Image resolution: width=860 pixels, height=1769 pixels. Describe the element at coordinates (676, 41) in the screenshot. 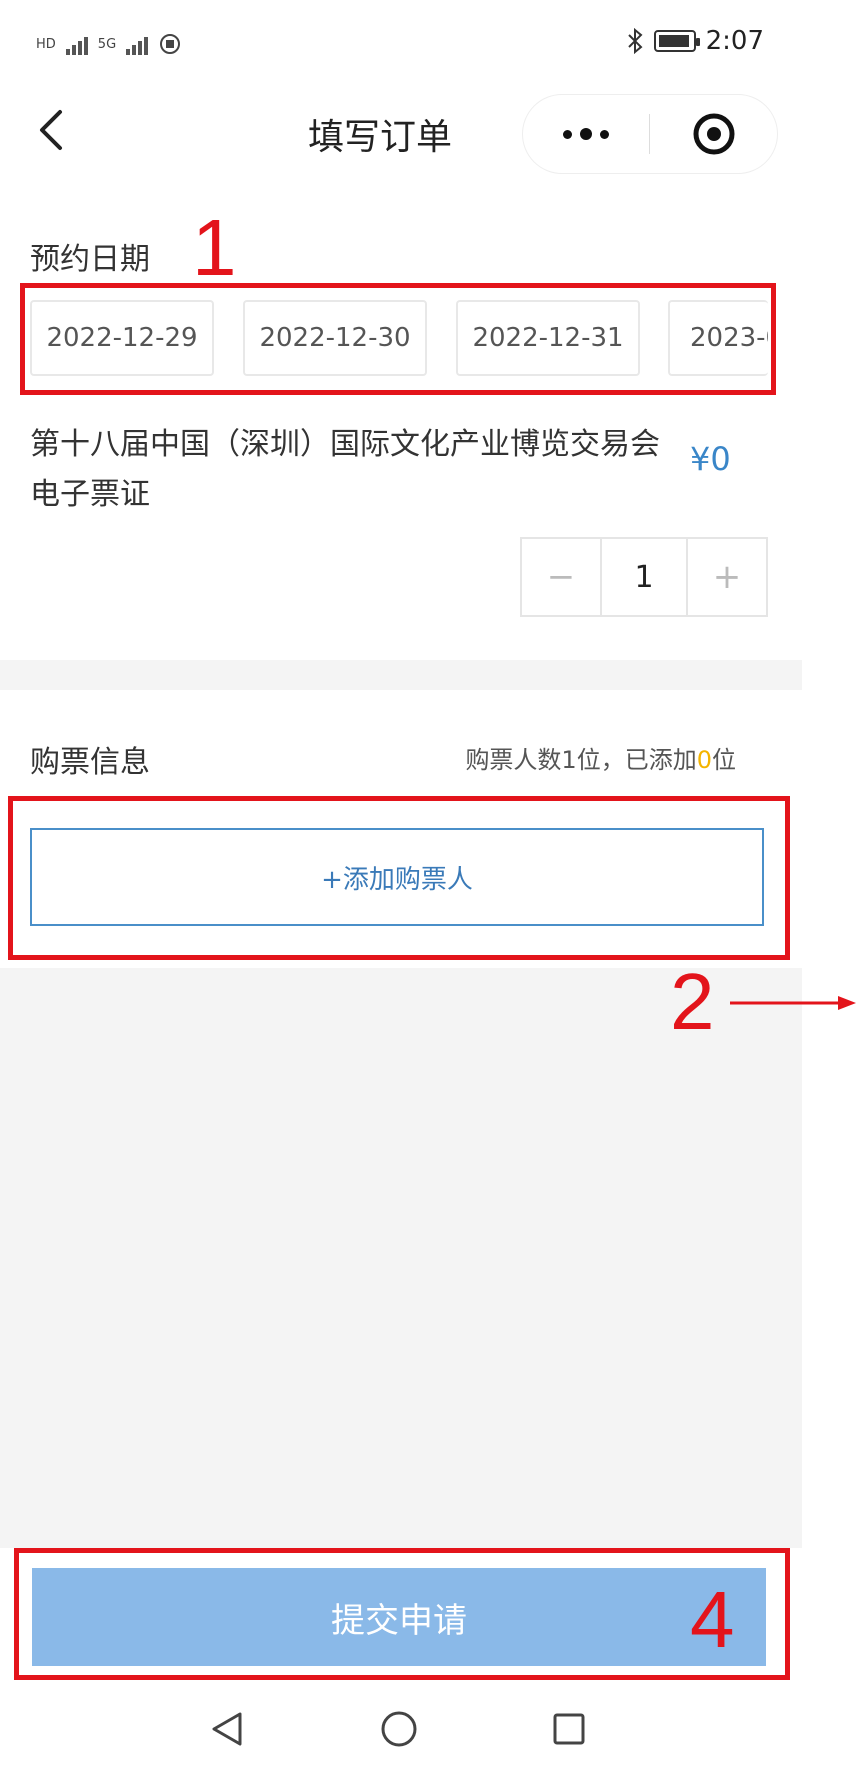

I see `battery-icon` at that location.